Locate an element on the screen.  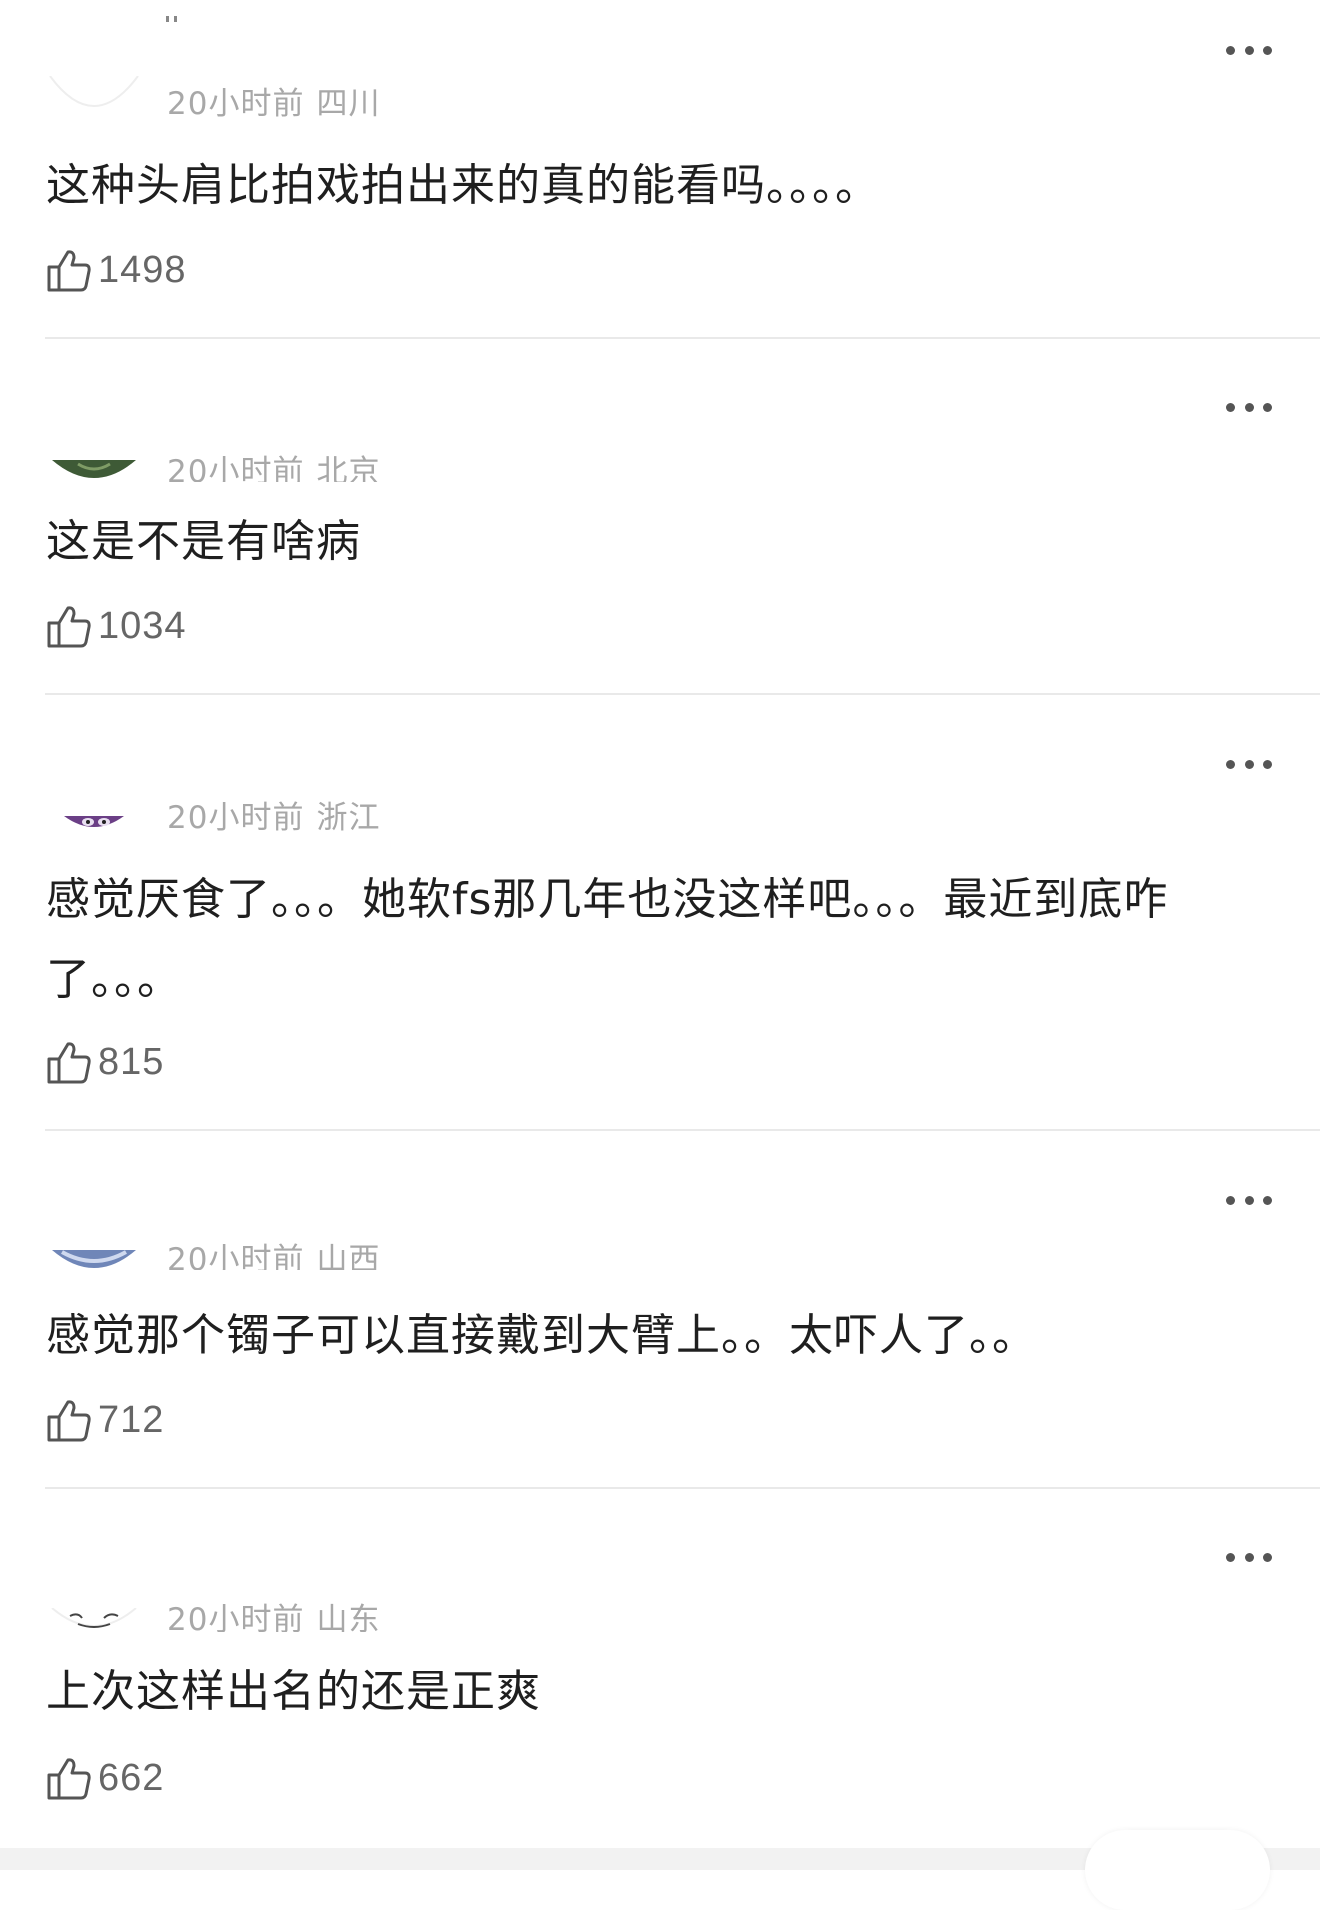
comment-text: 感觉厌食了。。。她软fs那几年也没这样吧。。。最近到底咋了。。。 is located at coordinates (607, 939).